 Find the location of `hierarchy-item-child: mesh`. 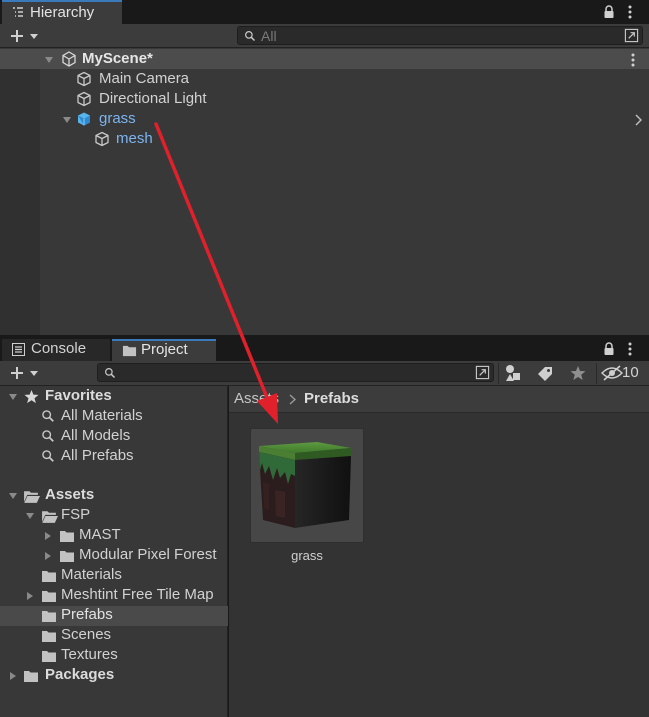

hierarchy-item-child: mesh is located at coordinates (365, 139).